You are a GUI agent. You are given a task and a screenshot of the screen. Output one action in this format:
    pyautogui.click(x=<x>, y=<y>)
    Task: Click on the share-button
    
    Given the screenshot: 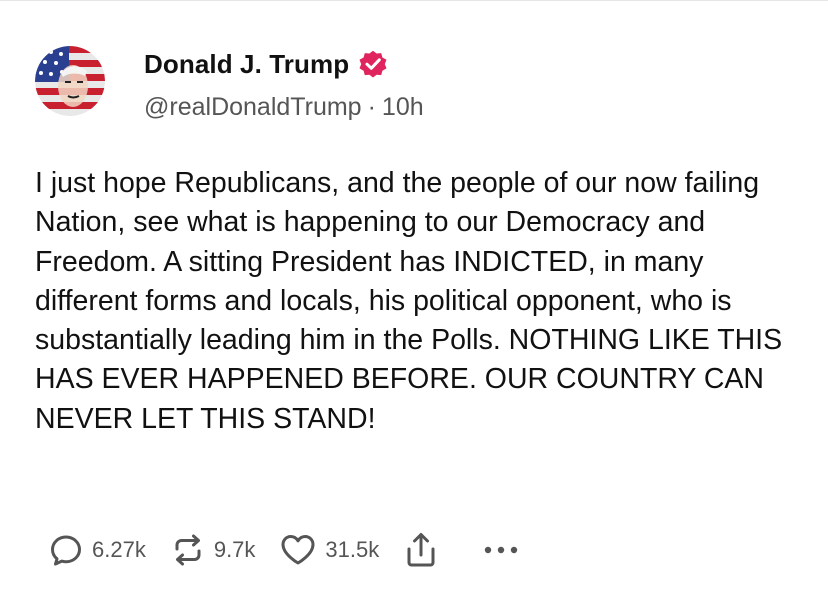 What is the action you would take?
    pyautogui.click(x=421, y=550)
    